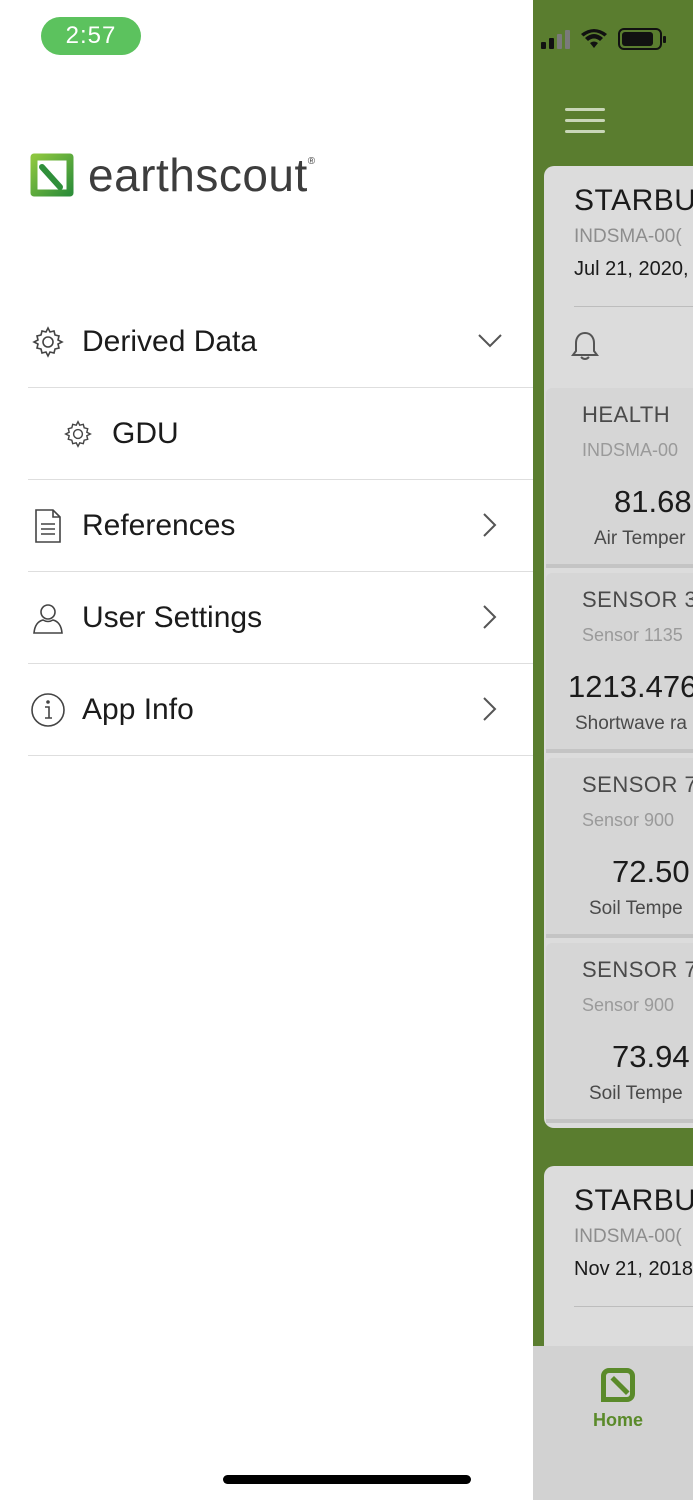 The image size is (693, 1500). I want to click on menu-item-label: GDU, so click(145, 433).